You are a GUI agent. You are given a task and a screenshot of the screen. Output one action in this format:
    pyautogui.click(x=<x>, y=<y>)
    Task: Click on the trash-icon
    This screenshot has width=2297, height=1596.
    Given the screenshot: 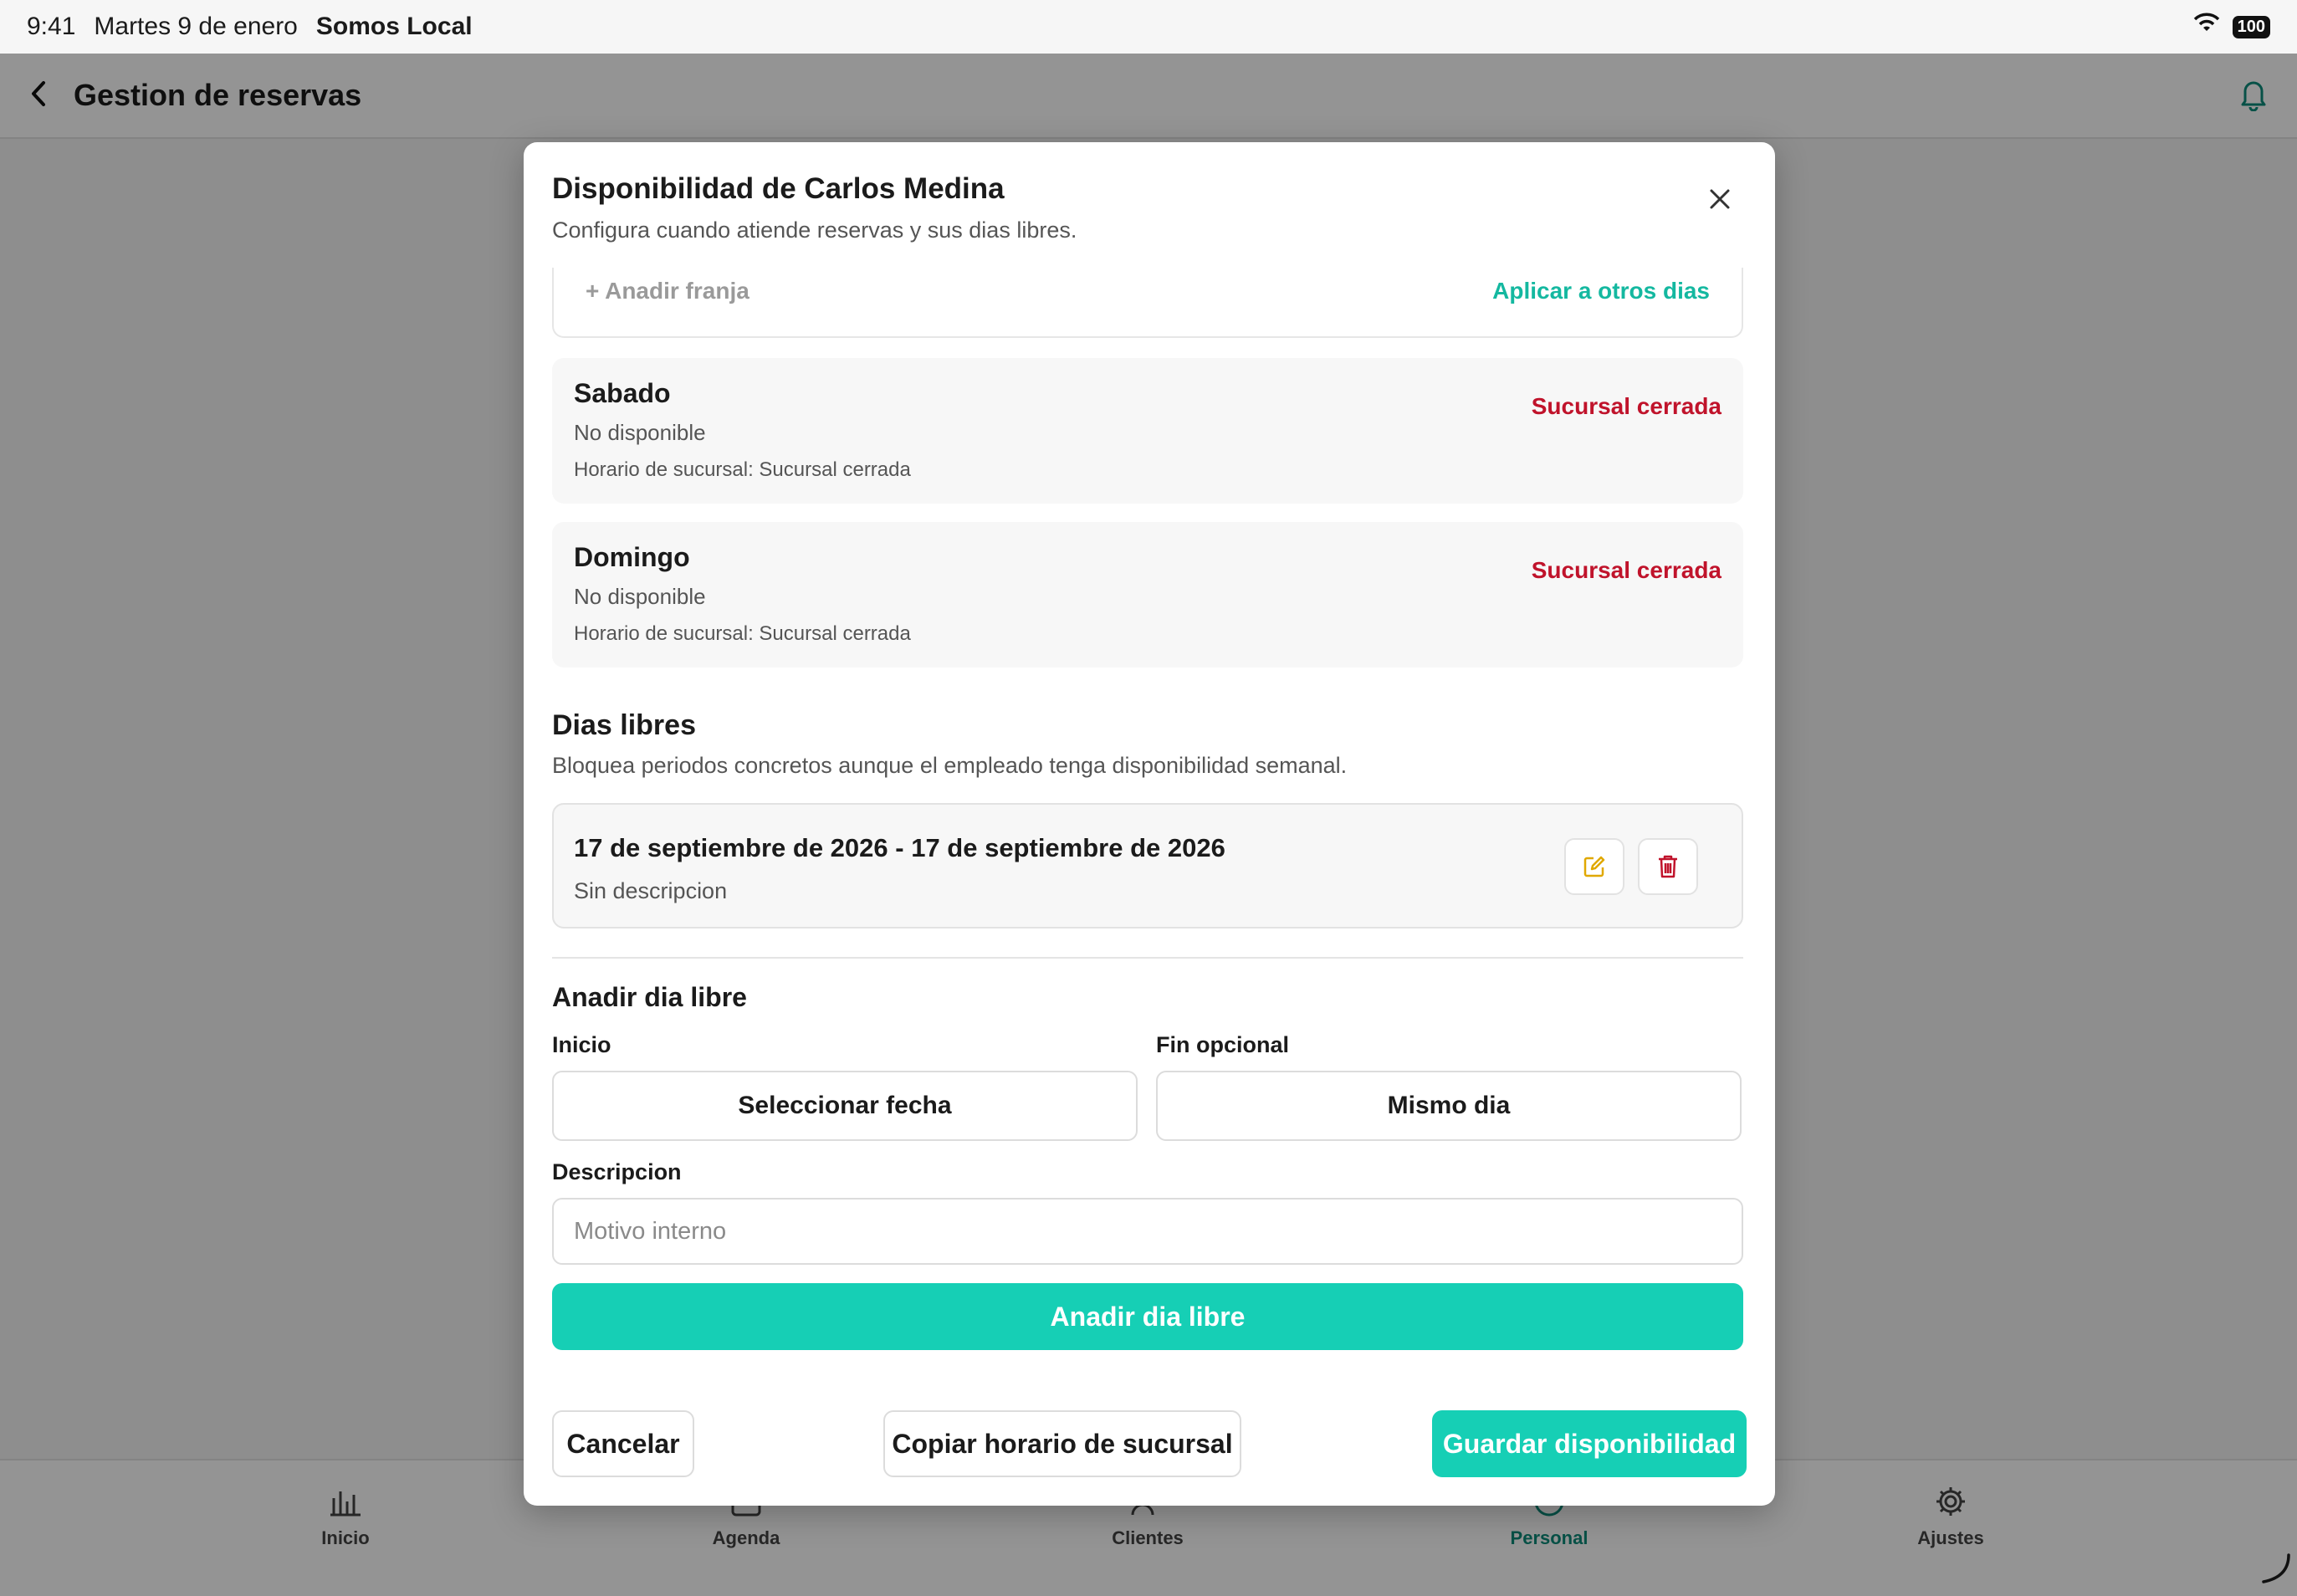 What is the action you would take?
    pyautogui.click(x=1668, y=866)
    